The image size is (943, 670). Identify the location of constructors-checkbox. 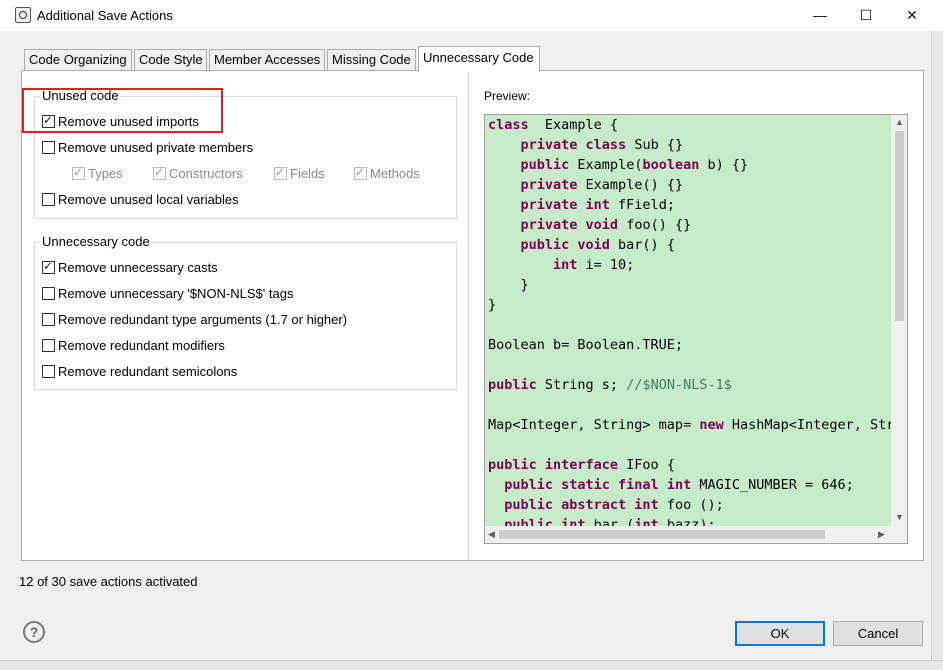
(159, 172).